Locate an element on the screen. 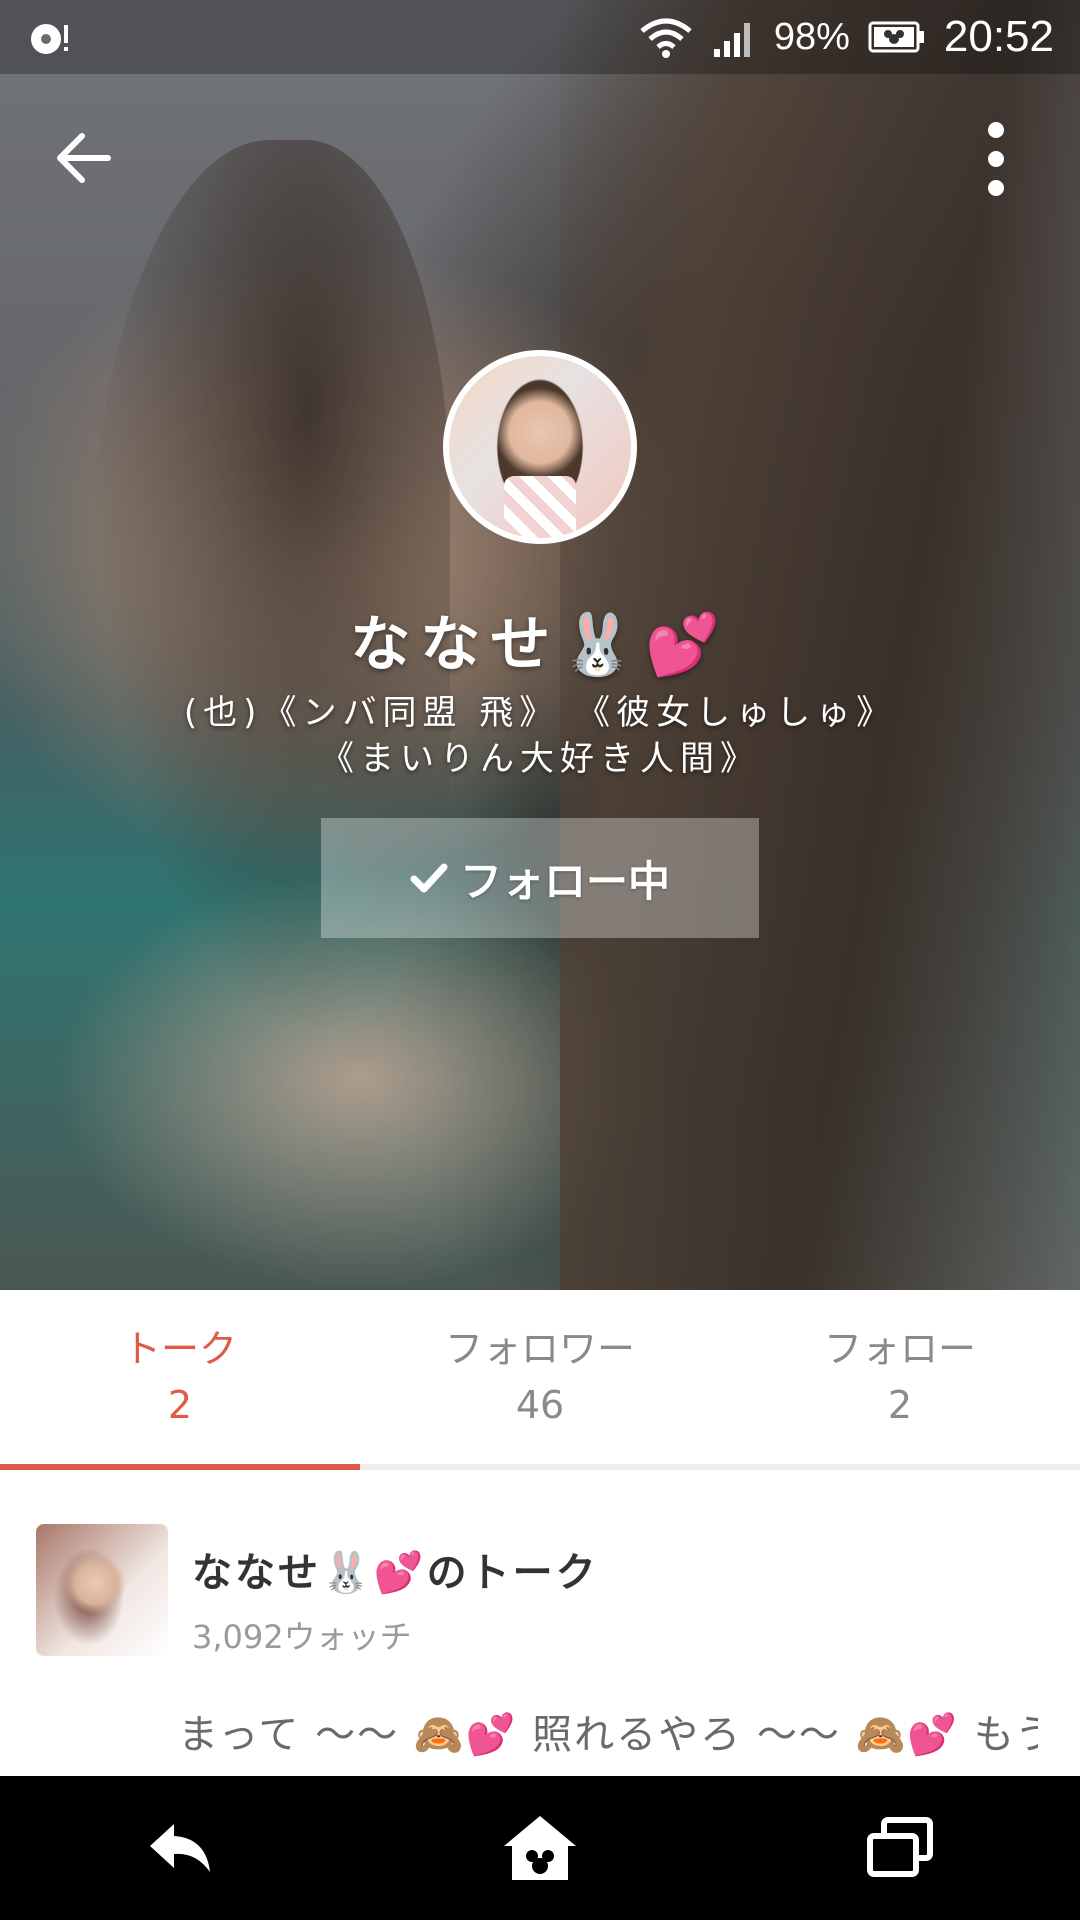  tab-talk: トーク 2 is located at coordinates (180, 1380).